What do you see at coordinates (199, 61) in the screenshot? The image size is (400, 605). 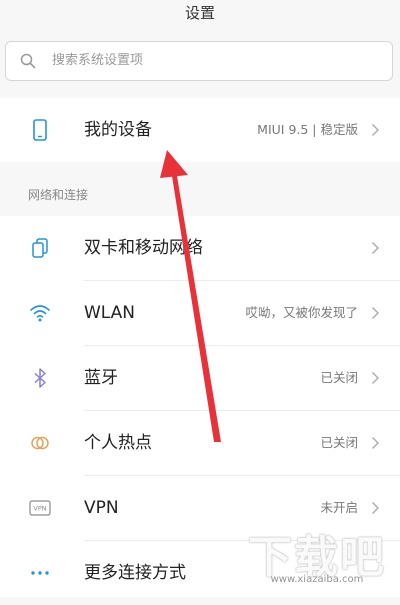 I see `search-bar: 搜索系统设置项` at bounding box center [199, 61].